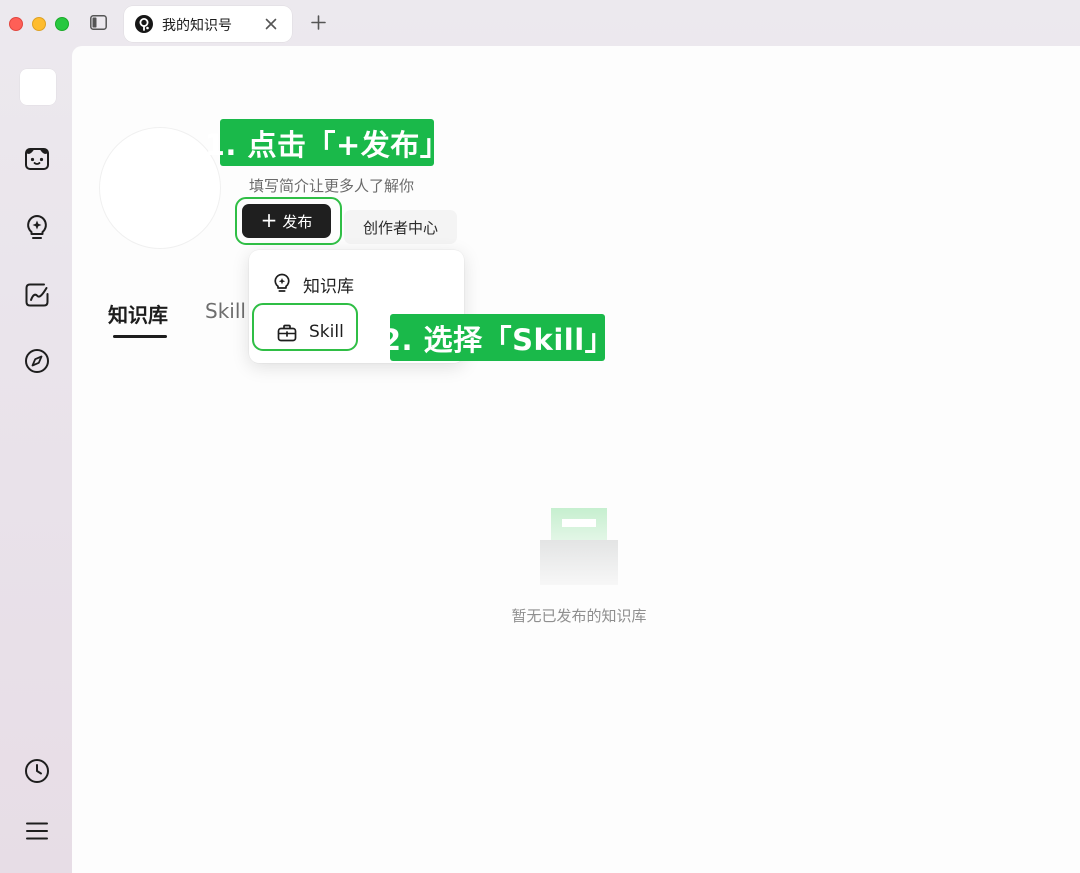 The width and height of the screenshot is (1080, 873). What do you see at coordinates (269, 220) in the screenshot?
I see `plus-icon: +` at bounding box center [269, 220].